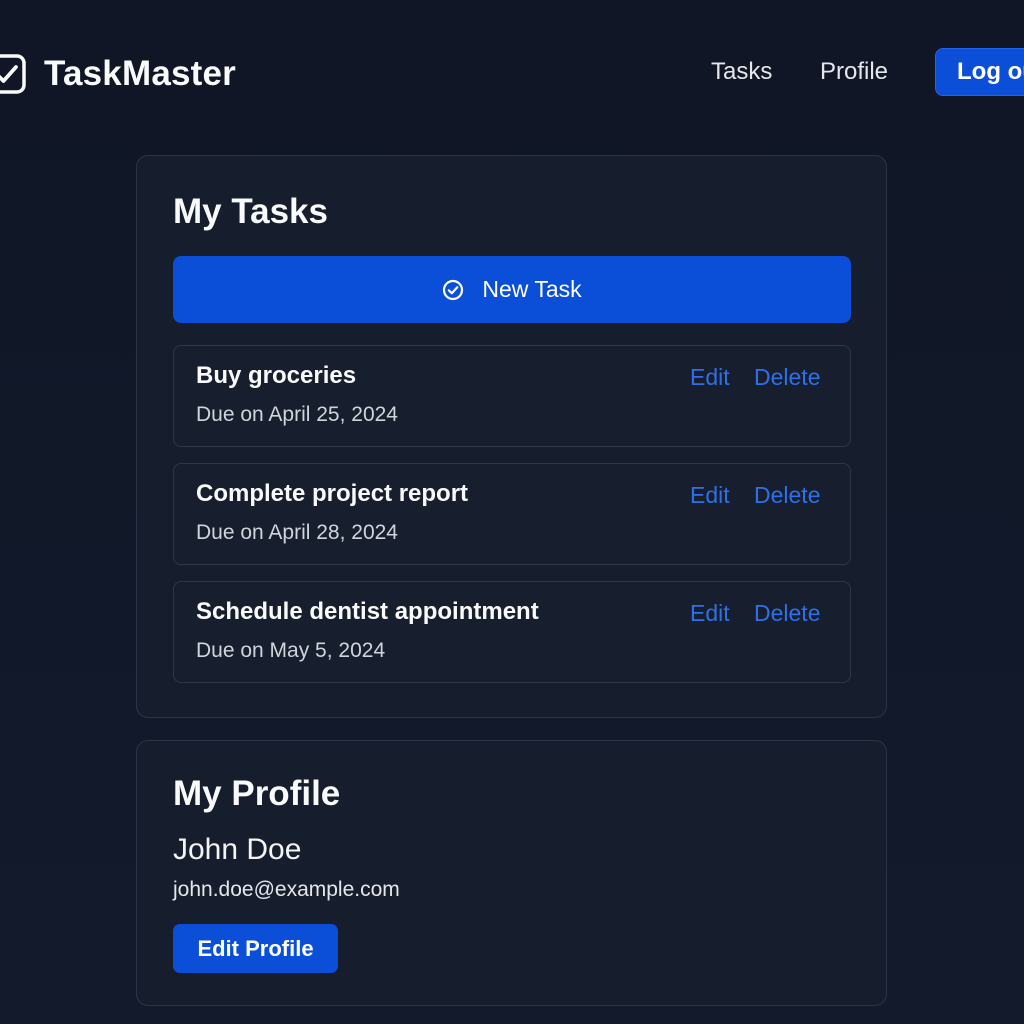 The image size is (1024, 1024). I want to click on profile-name: John Doe, so click(237, 849).